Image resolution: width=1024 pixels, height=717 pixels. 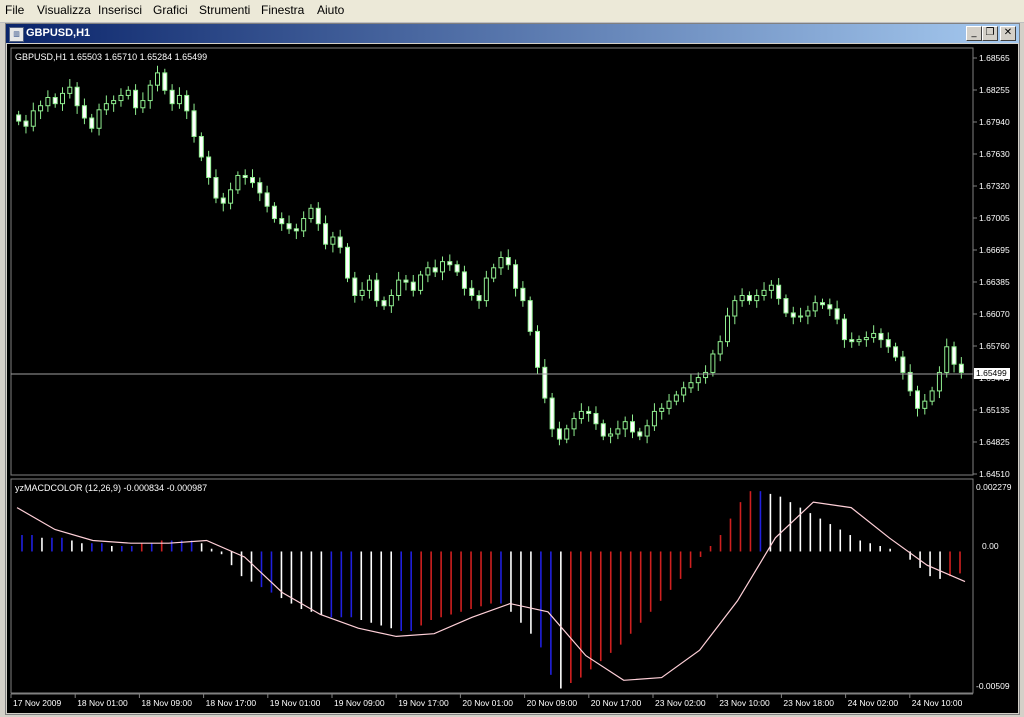 I want to click on time-label: 20 Nov 01:00, so click(x=487, y=703).